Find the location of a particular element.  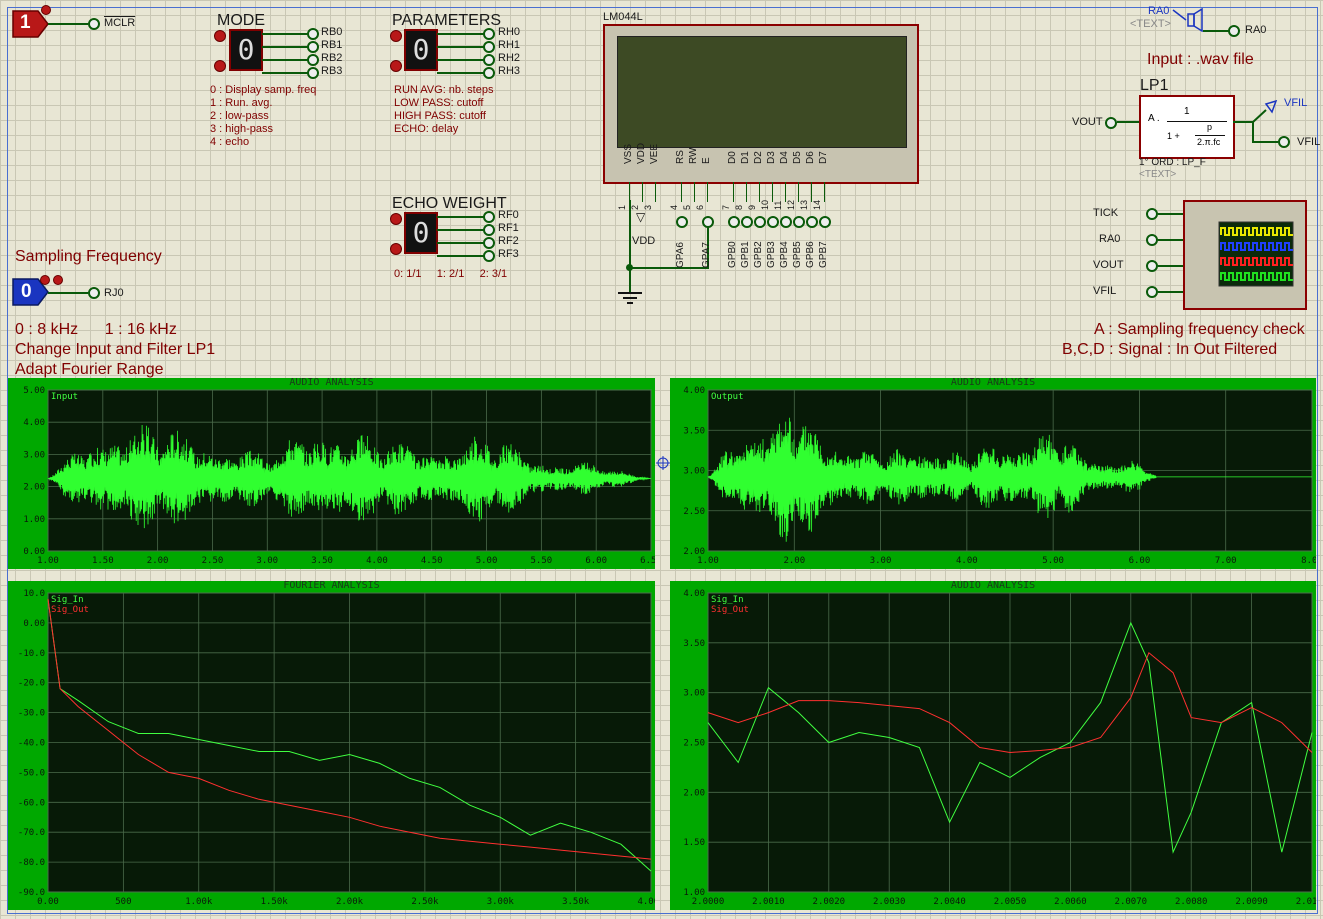

rf1-pin is located at coordinates (489, 230).